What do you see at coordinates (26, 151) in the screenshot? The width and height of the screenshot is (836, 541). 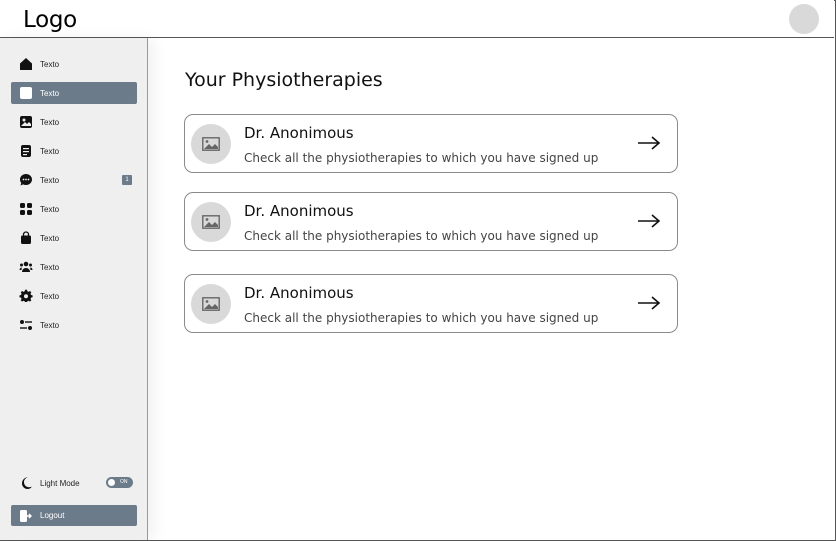 I see `document-icon` at bounding box center [26, 151].